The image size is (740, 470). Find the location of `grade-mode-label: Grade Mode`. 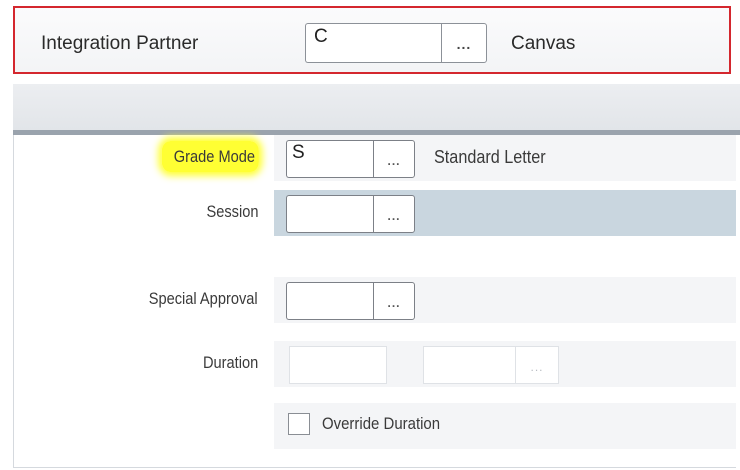

grade-mode-label: Grade Mode is located at coordinates (209, 156).